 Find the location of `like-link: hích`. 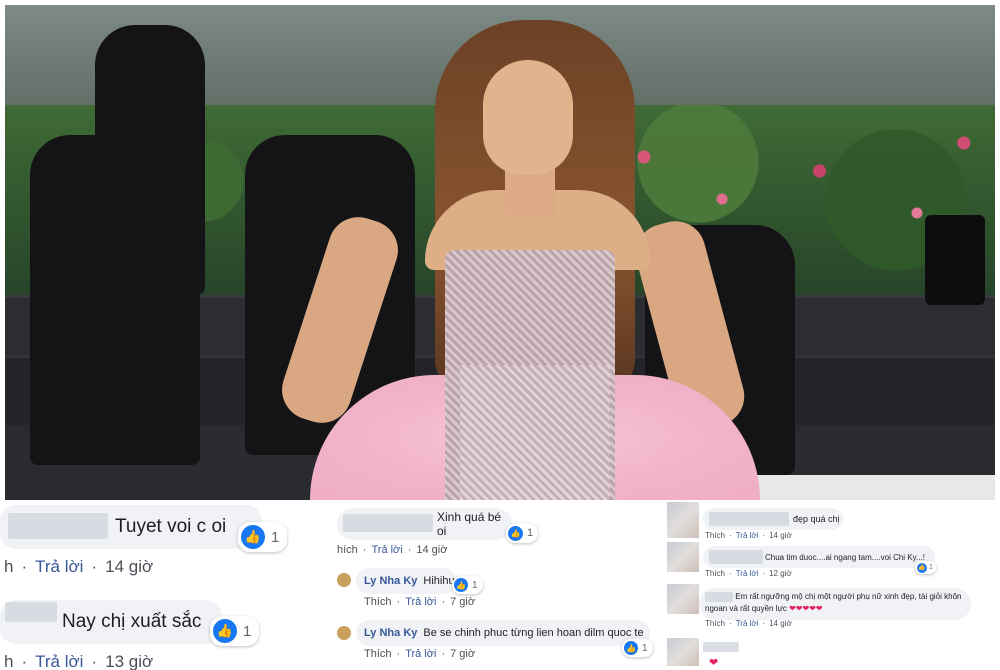

like-link: hích is located at coordinates (347, 550).